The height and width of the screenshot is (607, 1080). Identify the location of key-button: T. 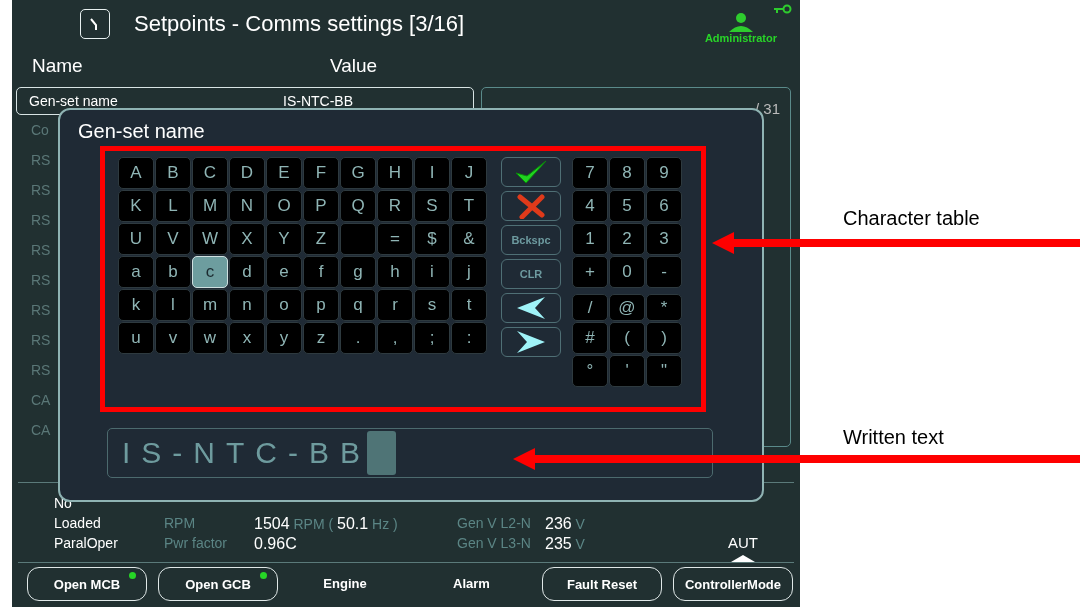
(469, 206).